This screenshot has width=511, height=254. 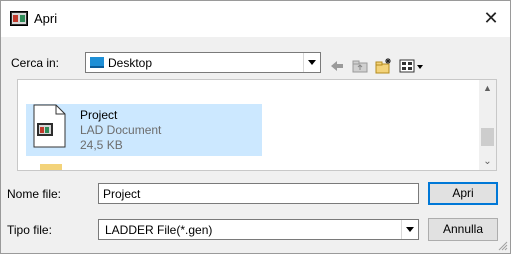 What do you see at coordinates (101, 145) in the screenshot?
I see `file-size: 24,5 KB` at bounding box center [101, 145].